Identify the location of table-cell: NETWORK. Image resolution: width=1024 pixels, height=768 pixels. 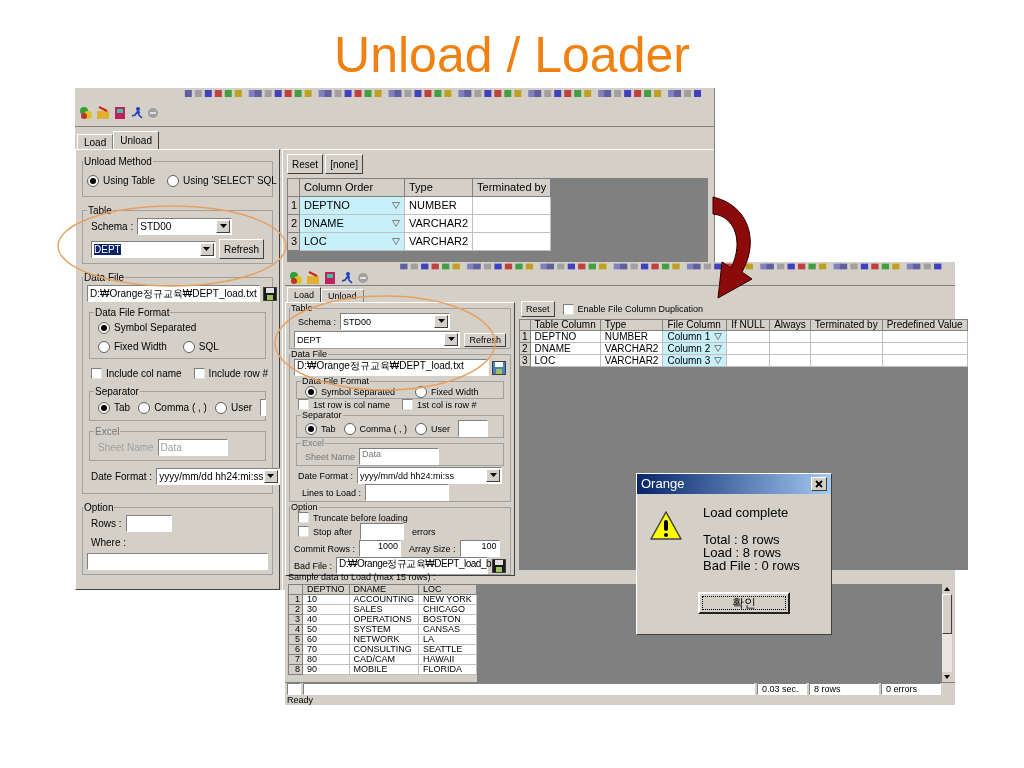
(384, 639).